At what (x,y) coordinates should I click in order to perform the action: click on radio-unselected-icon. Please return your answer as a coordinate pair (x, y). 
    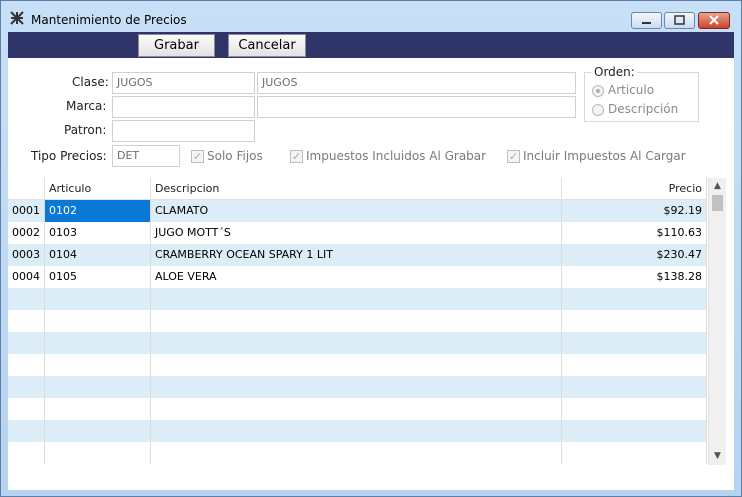
    Looking at the image, I should click on (598, 110).